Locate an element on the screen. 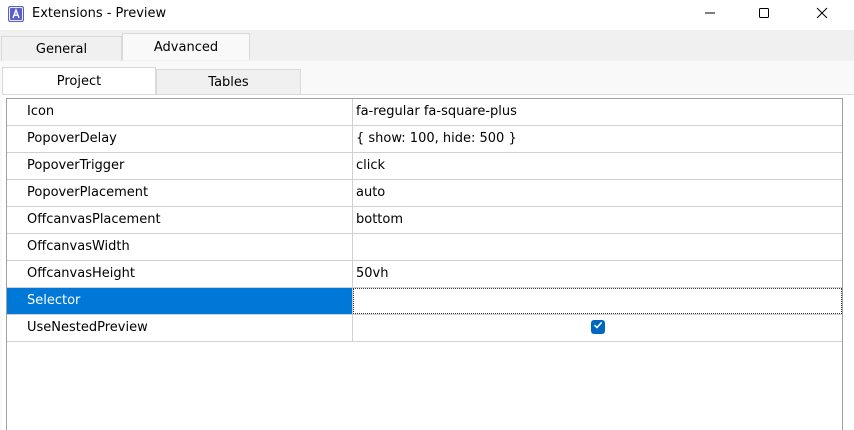 Image resolution: width=854 pixels, height=430 pixels. maximize-button is located at coordinates (764, 15).